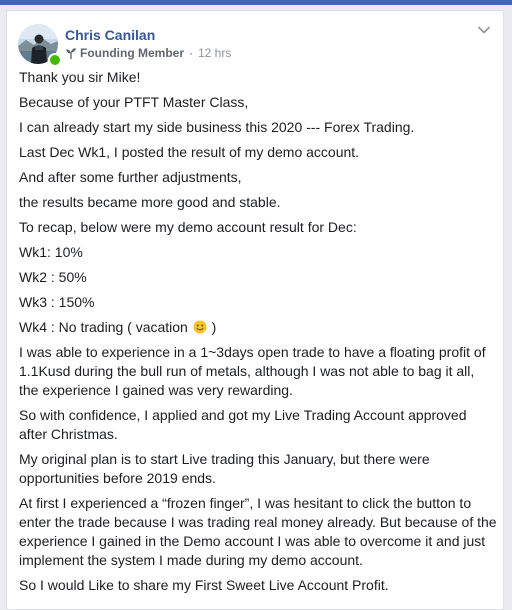 Image resolution: width=512 pixels, height=610 pixels. Describe the element at coordinates (258, 327) in the screenshot. I see `post-paragraph-wk4: Wk4 : No trading ( vacation )` at that location.